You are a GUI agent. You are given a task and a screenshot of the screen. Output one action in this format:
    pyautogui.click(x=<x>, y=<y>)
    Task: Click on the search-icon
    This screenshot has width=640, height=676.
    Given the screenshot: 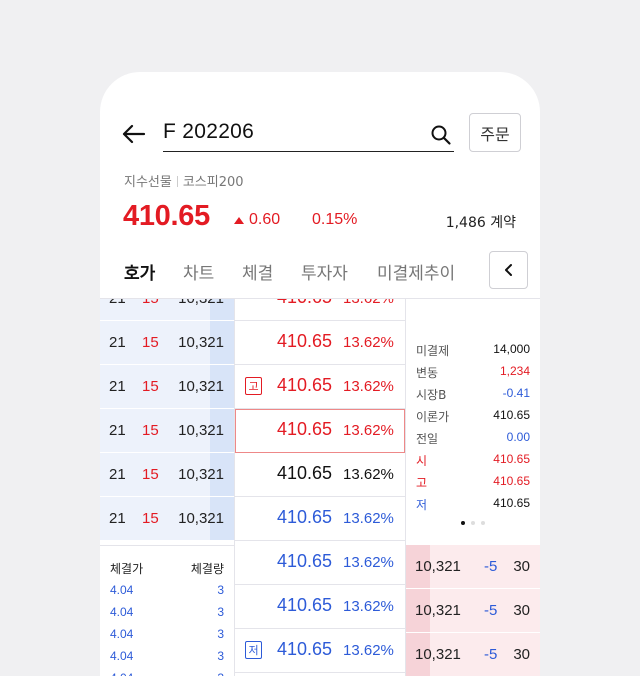 What is the action you would take?
    pyautogui.click(x=441, y=135)
    